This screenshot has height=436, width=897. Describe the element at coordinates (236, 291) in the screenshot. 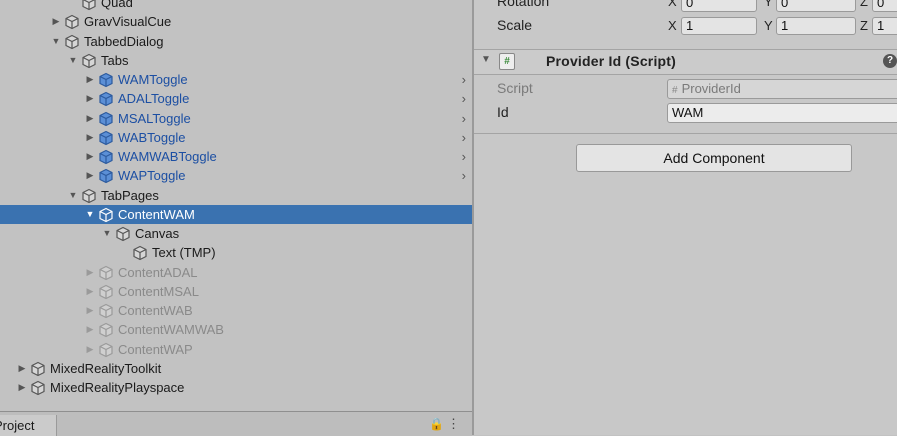

I see `hierarchy-row: ▶ ContentMSAL` at that location.